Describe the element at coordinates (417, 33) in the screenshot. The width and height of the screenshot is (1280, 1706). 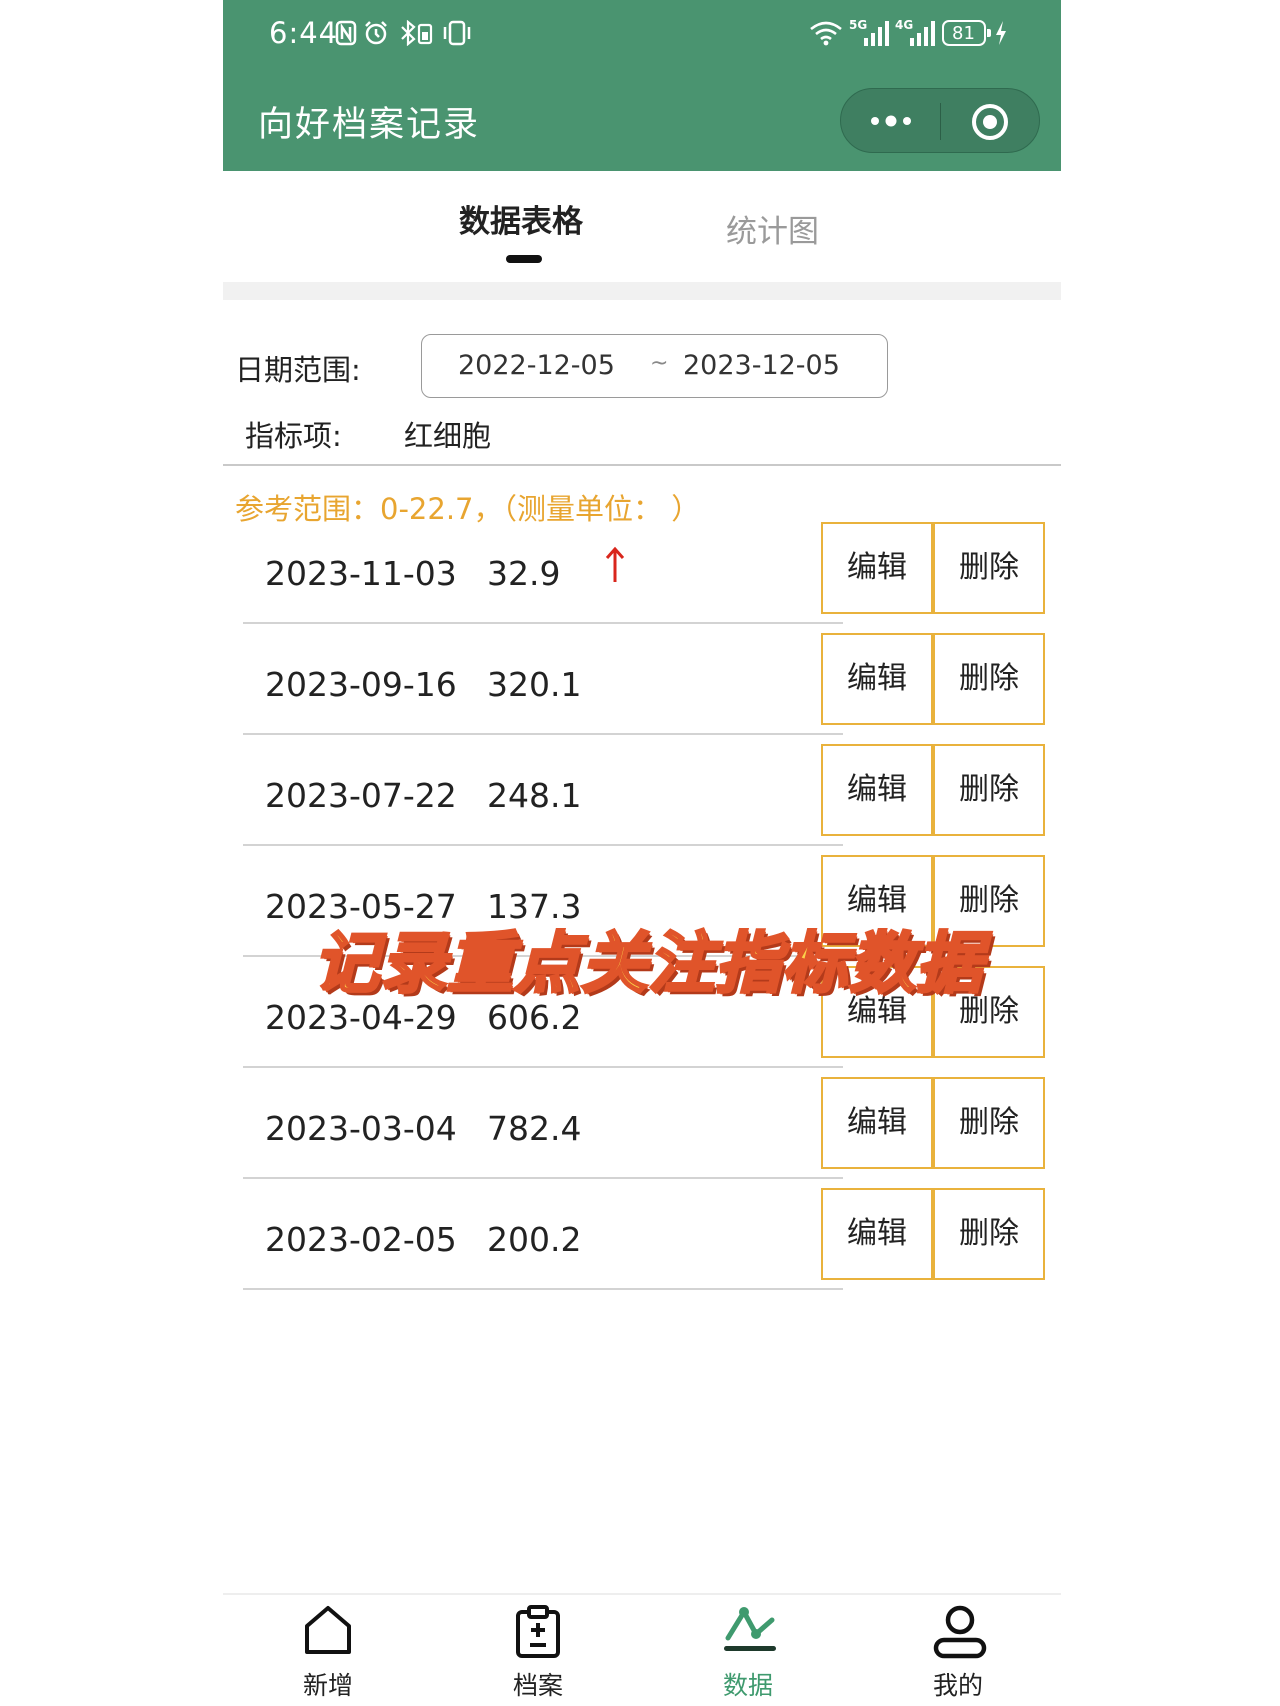
I see `bluetooth-icon` at that location.